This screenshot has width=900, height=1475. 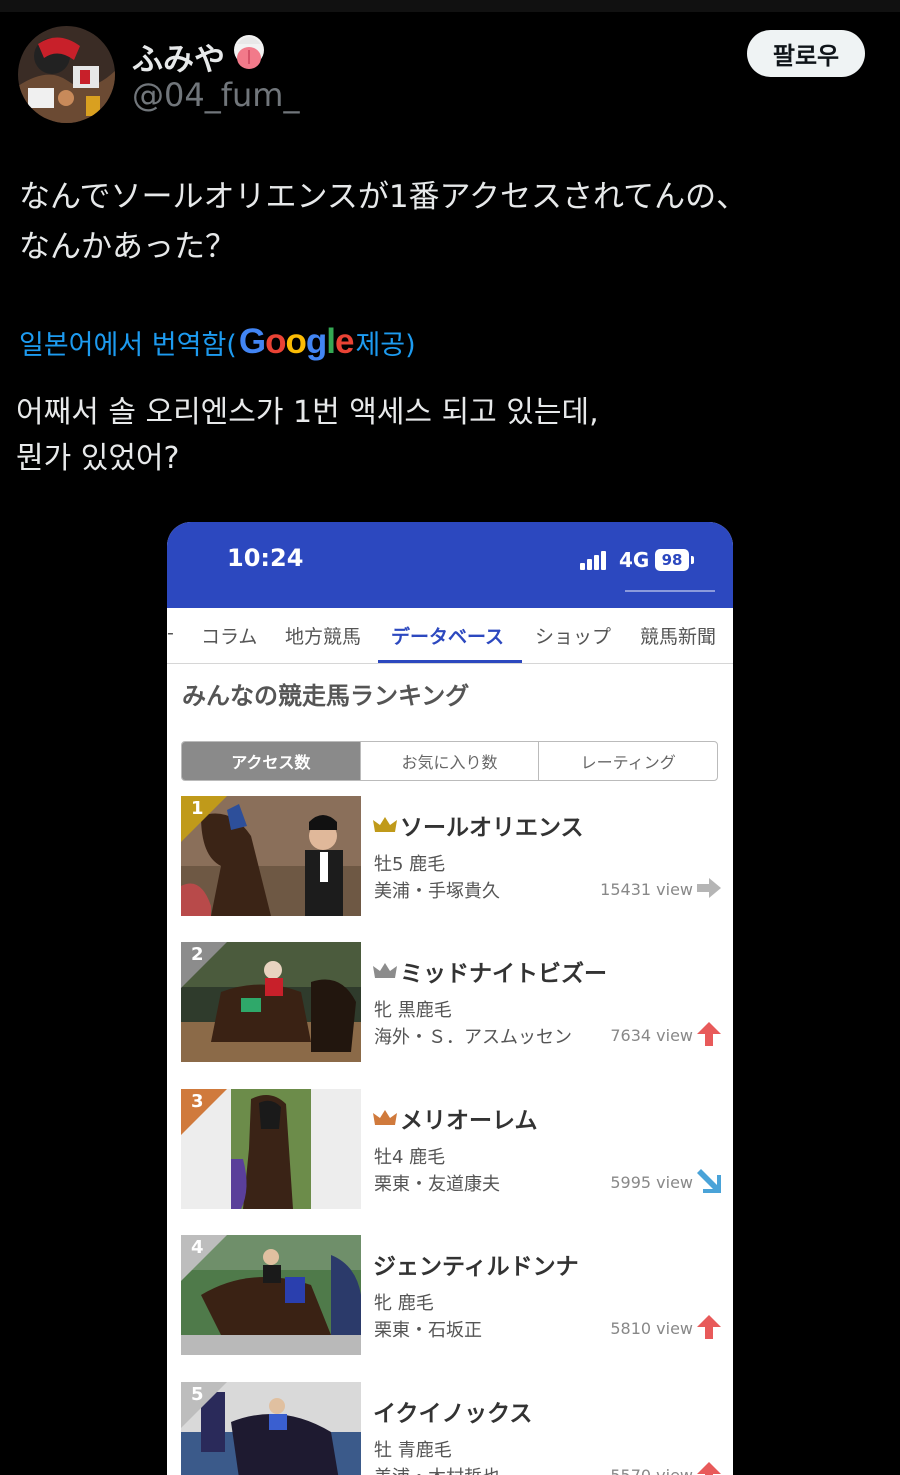 I want to click on translated-text: 어째서 솔 오리엔스가 1번 액세스 되고 있는데, 뭔가 있었어?, so click(x=307, y=435).